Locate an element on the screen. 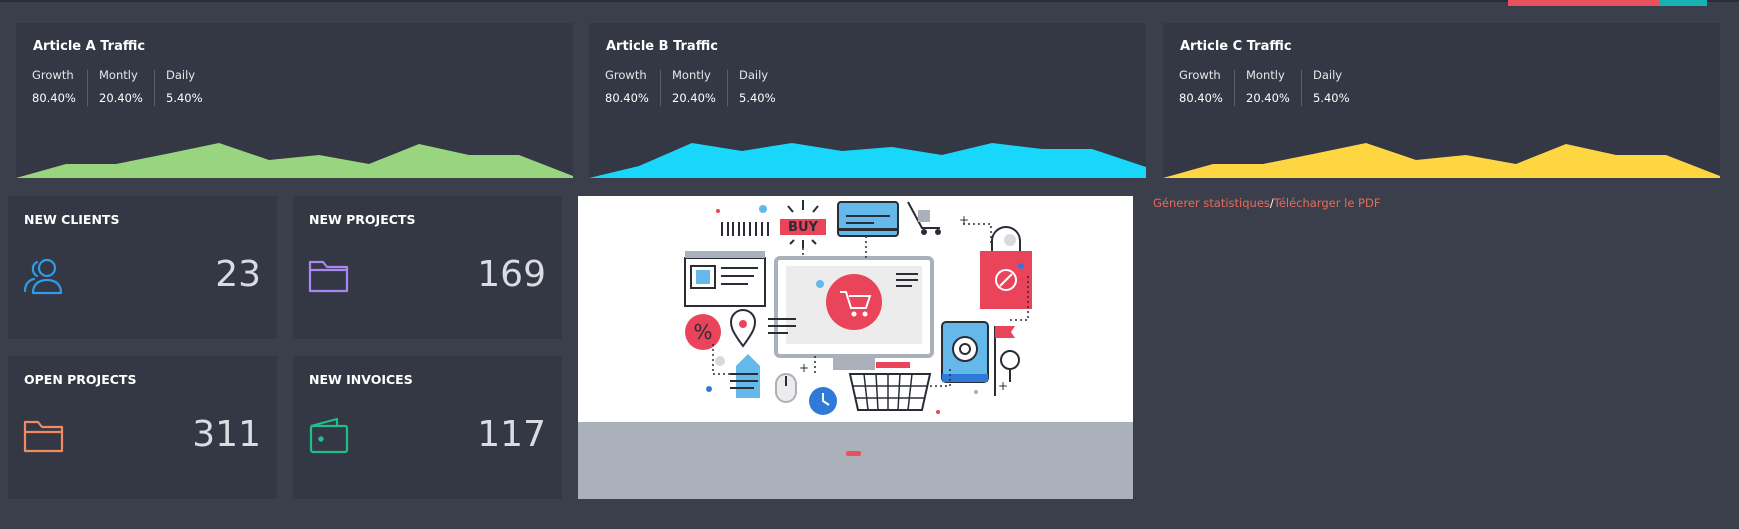 The height and width of the screenshot is (529, 1739). shopping-illustration: BUY % + + + is located at coordinates (858, 307).